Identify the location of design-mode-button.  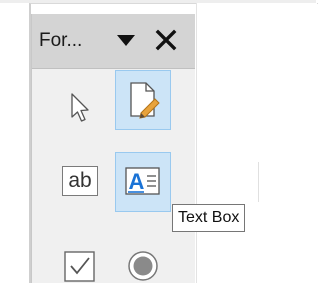
(143, 100).